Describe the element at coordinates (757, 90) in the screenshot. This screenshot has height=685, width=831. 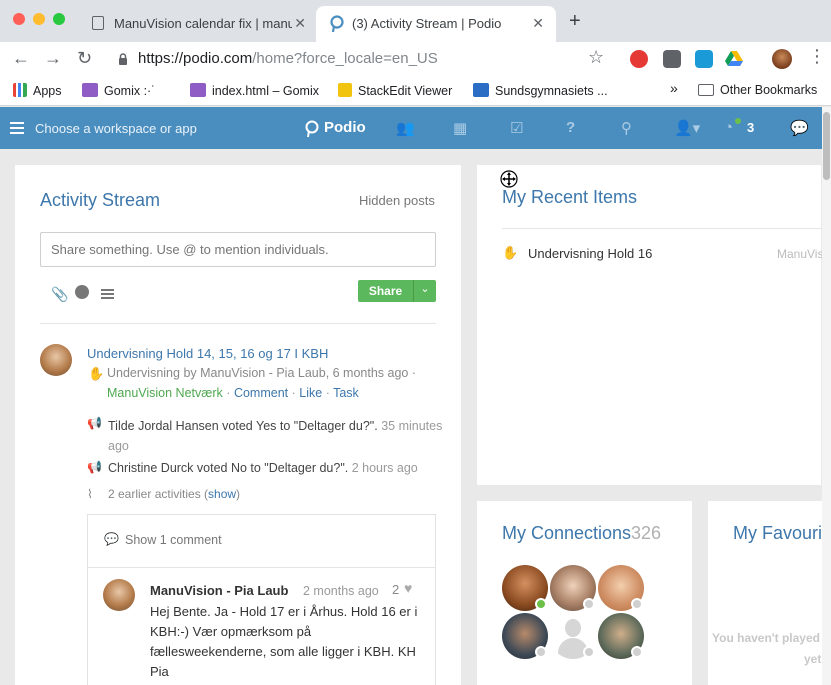
I see `bookmark-other: Other Bookmarks` at that location.